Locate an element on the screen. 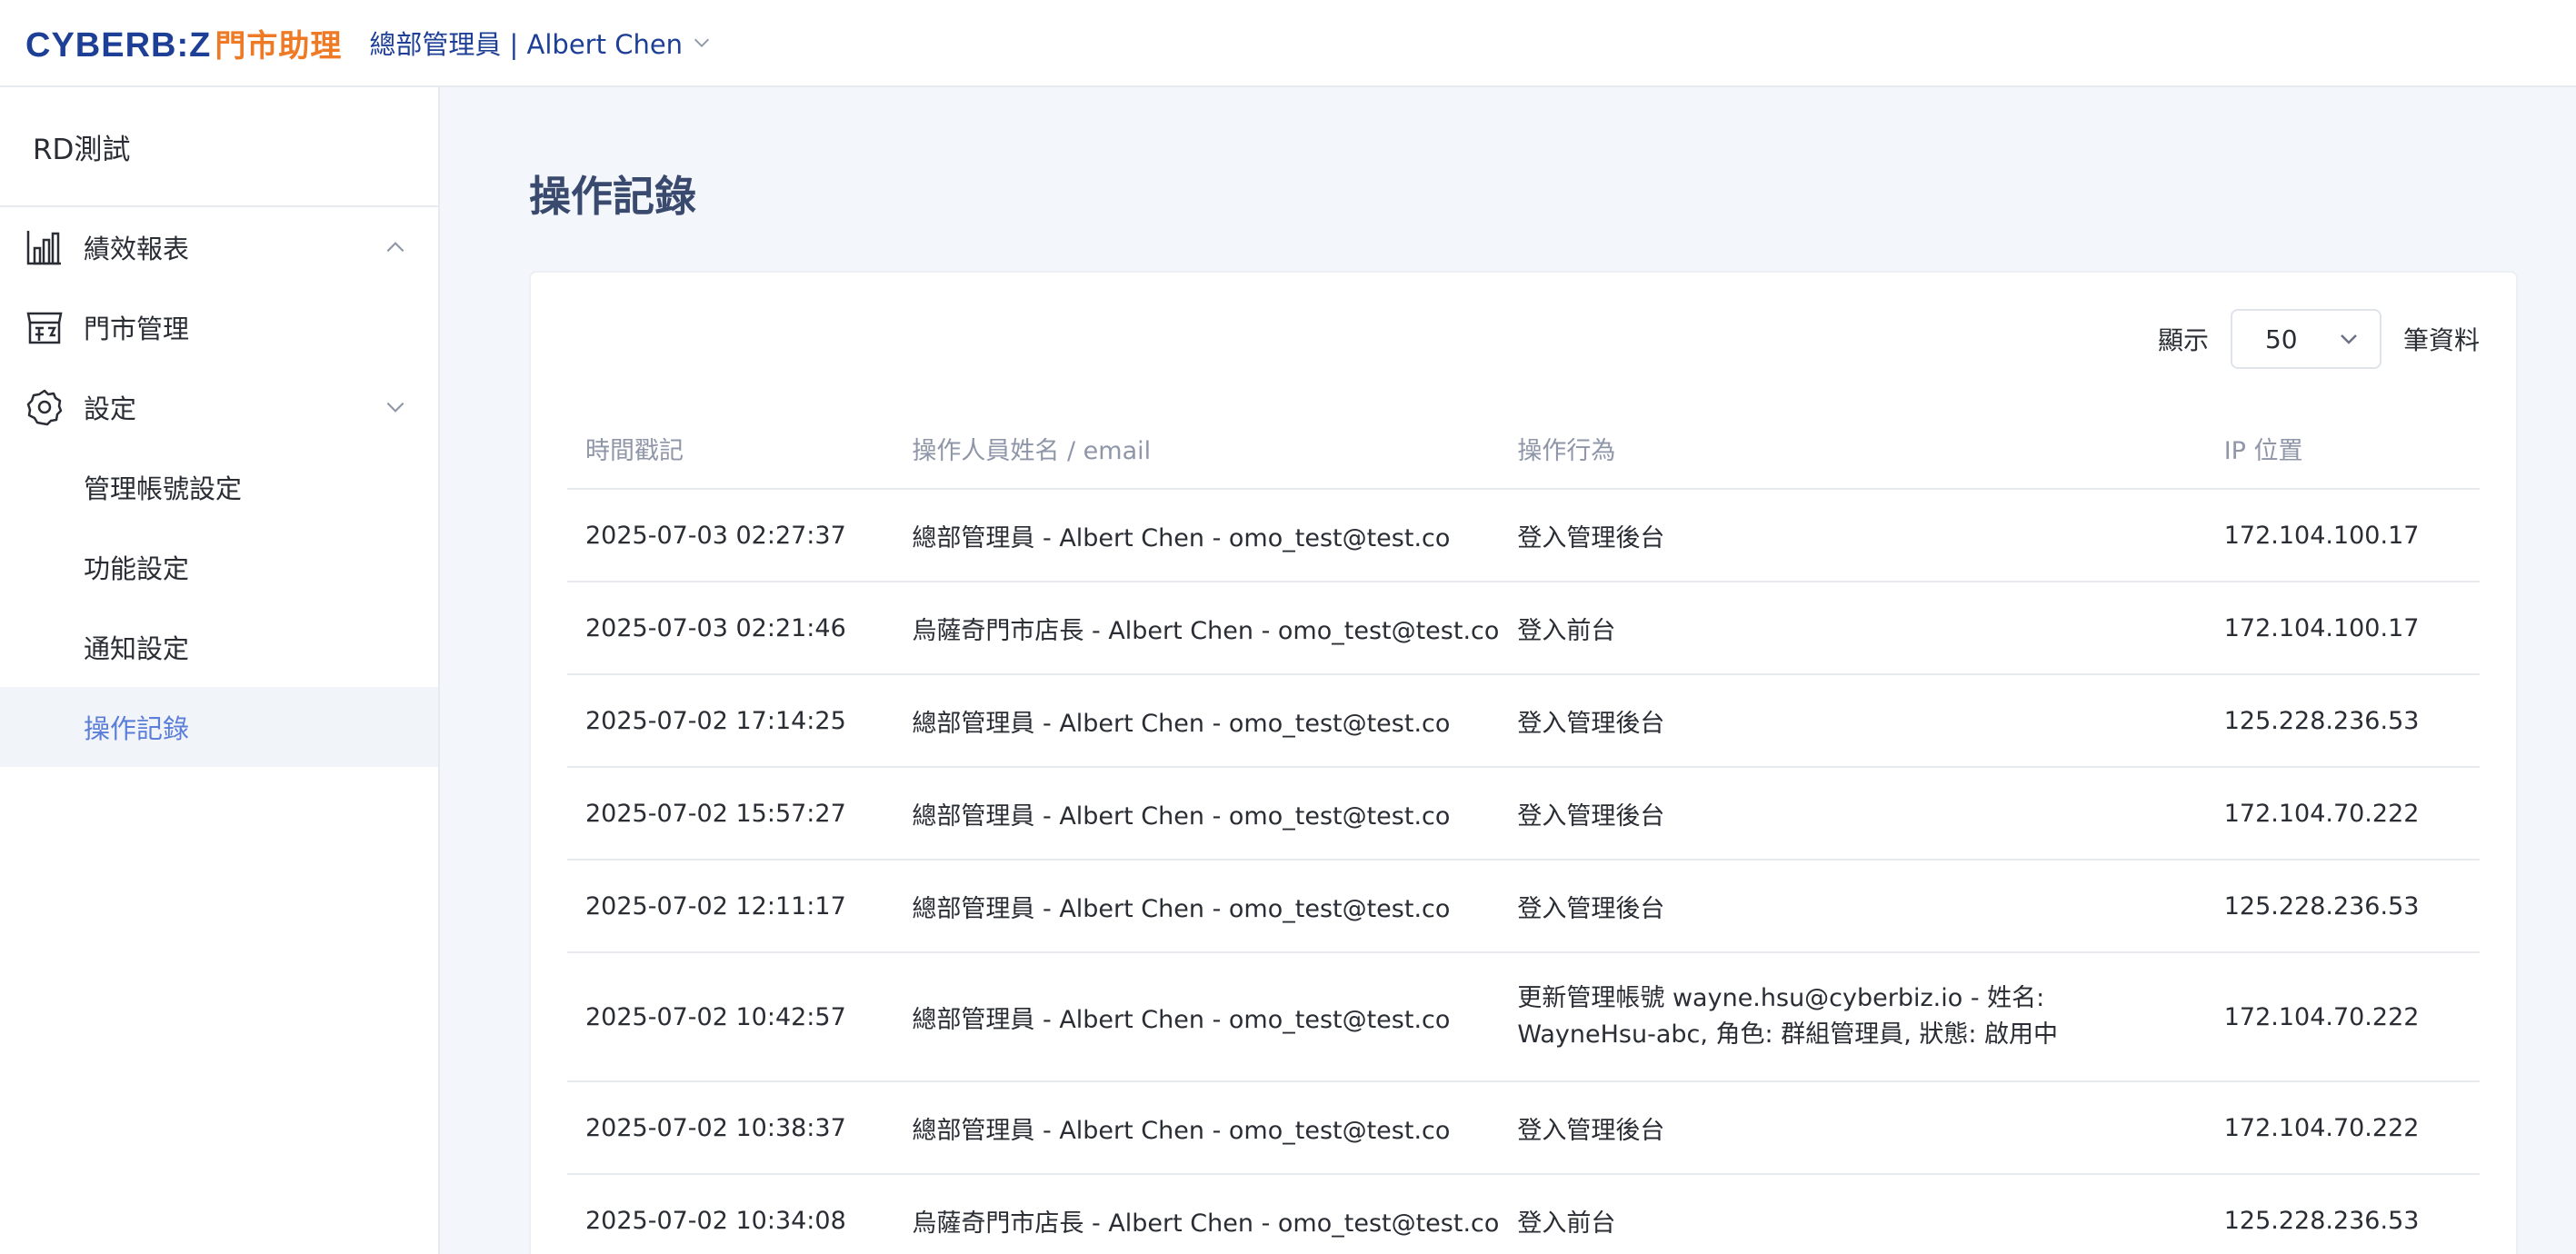 The height and width of the screenshot is (1254, 2576). cell-timestamp: 2025-07-03 02:21:46 is located at coordinates (730, 628).